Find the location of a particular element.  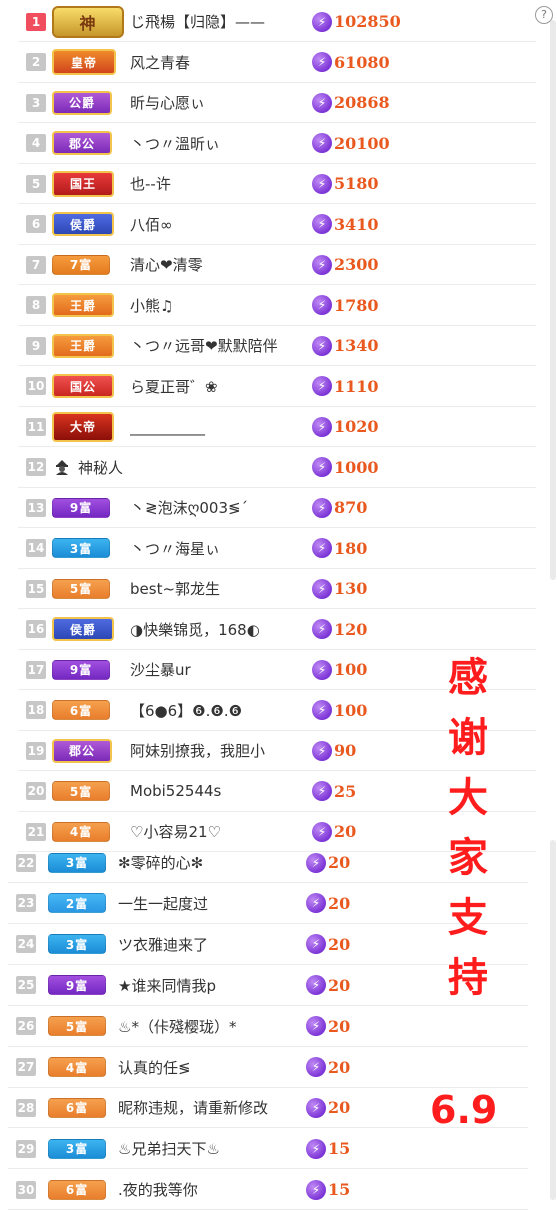

user-name: 风之青春 is located at coordinates (218, 62).